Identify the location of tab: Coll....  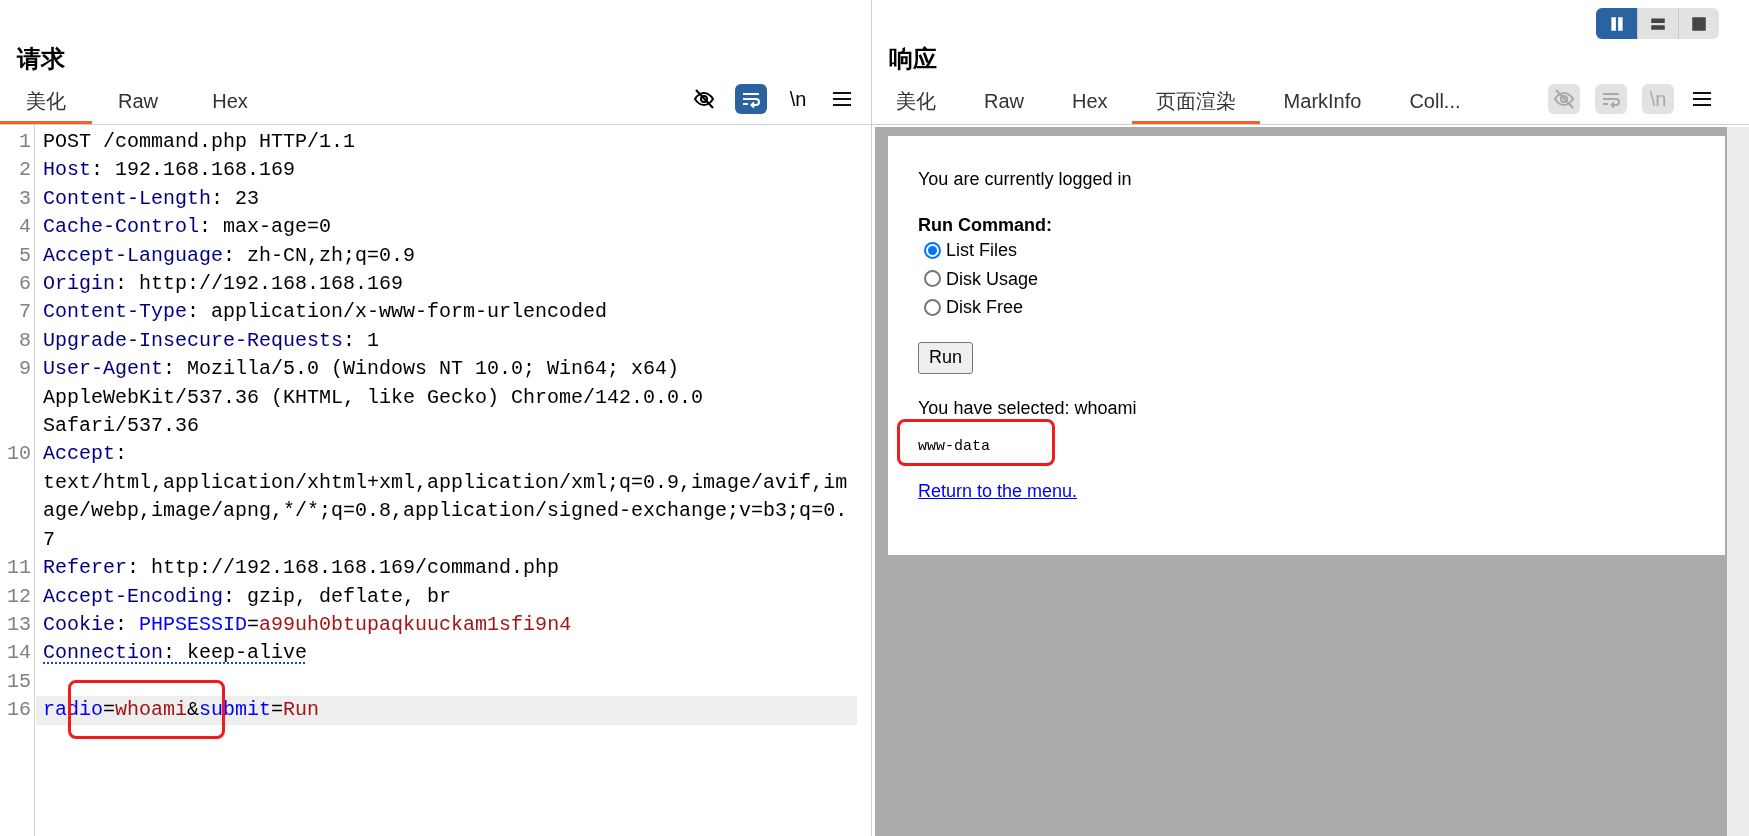
(1435, 102).